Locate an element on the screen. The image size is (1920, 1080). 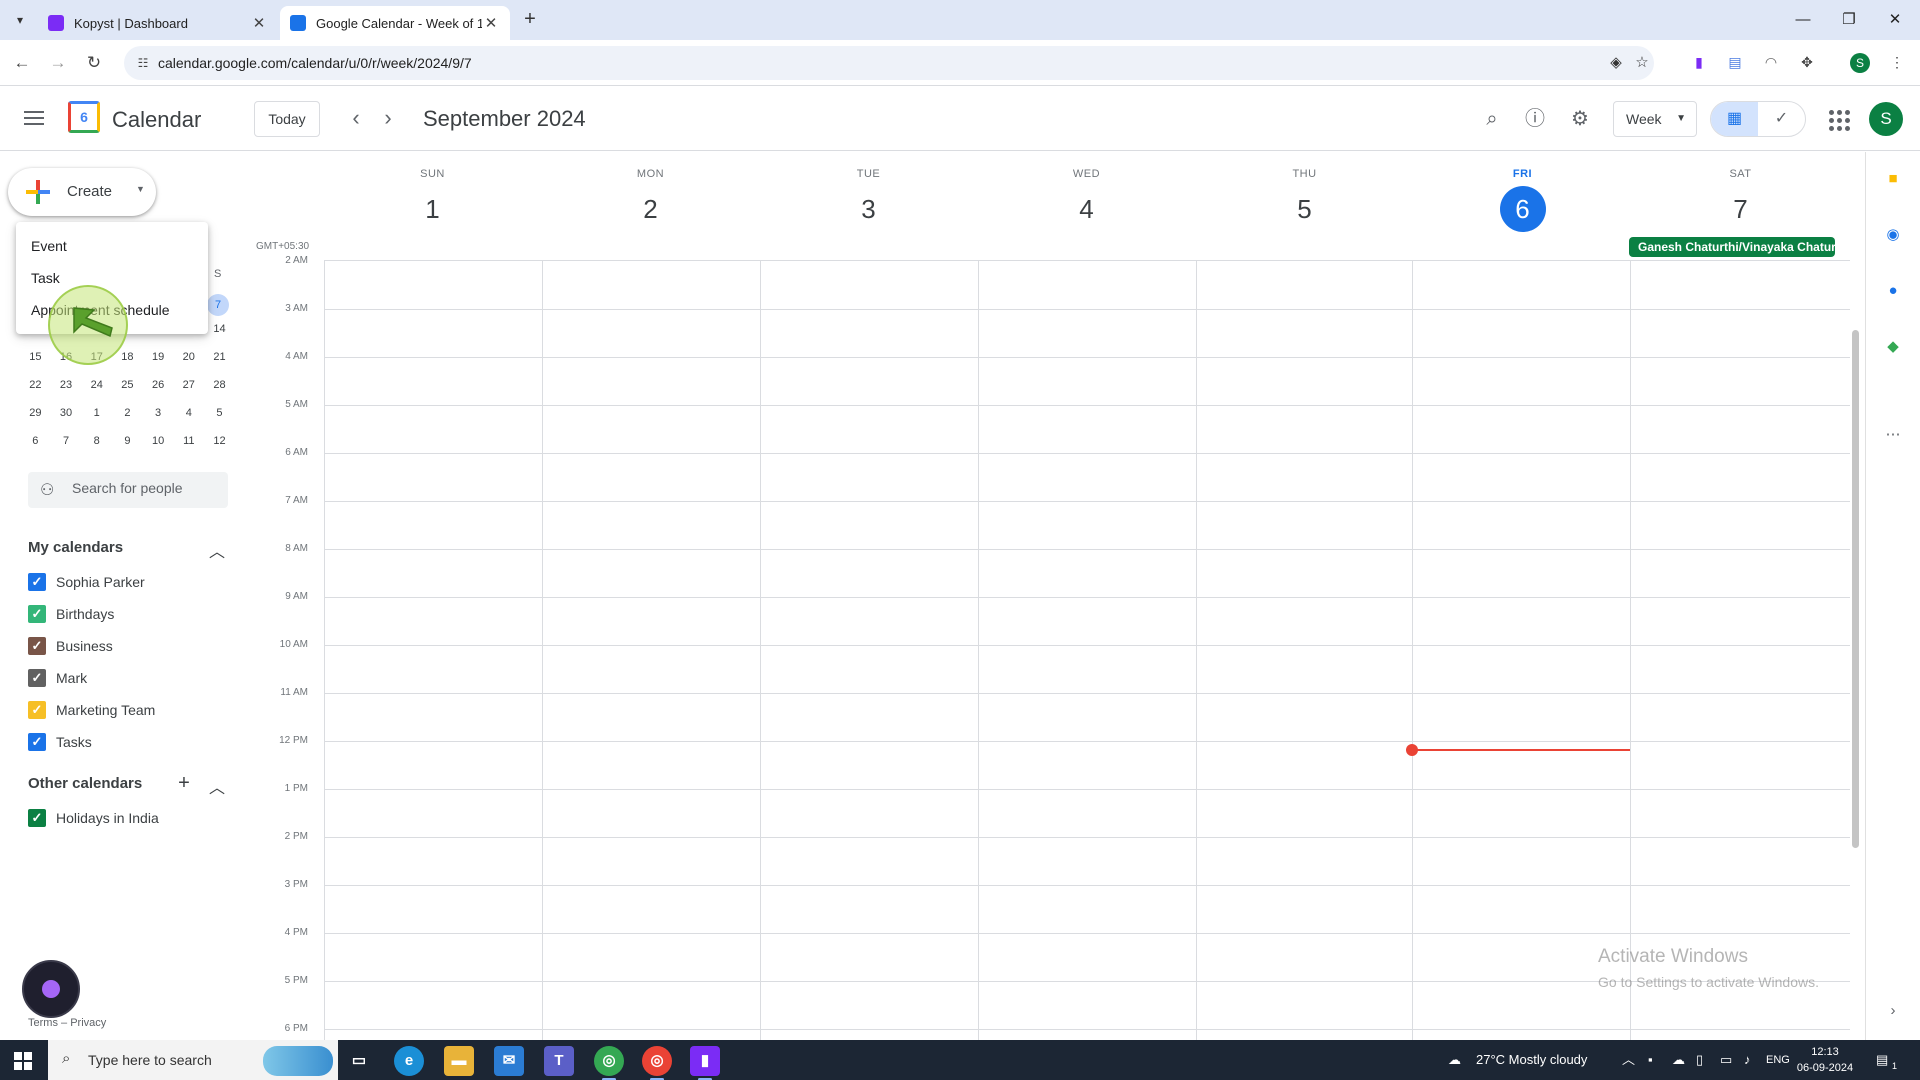
today-button: Today is located at coordinates (287, 119).